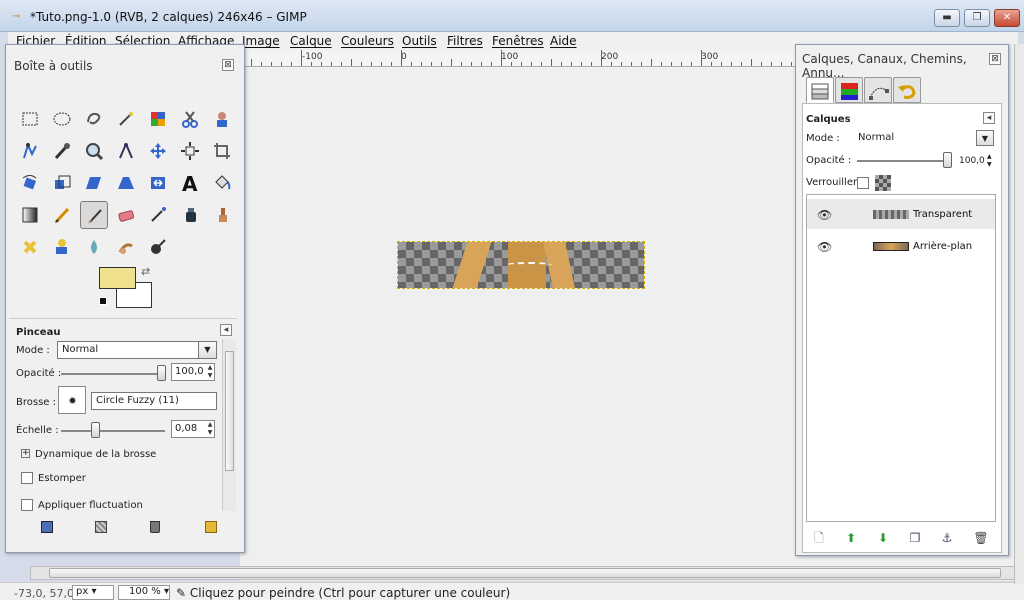  What do you see at coordinates (30, 151) in the screenshot?
I see `tool-paths` at bounding box center [30, 151].